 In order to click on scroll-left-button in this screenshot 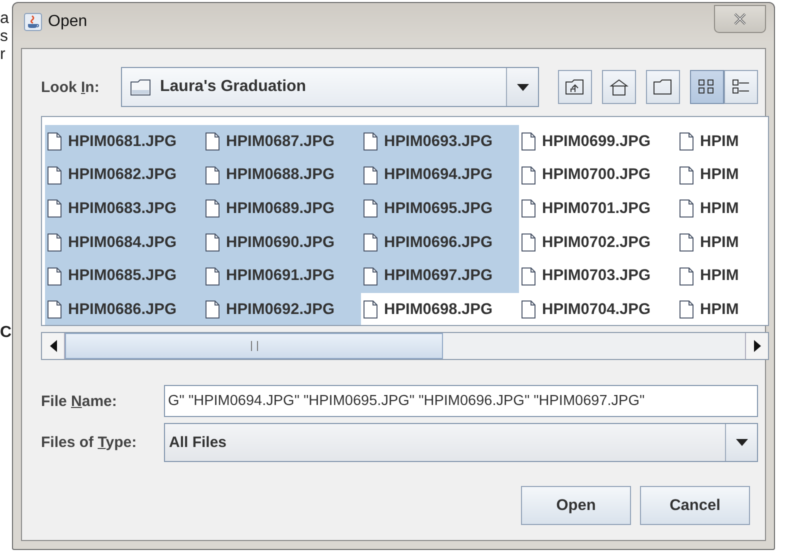, I will do `click(53, 346)`.